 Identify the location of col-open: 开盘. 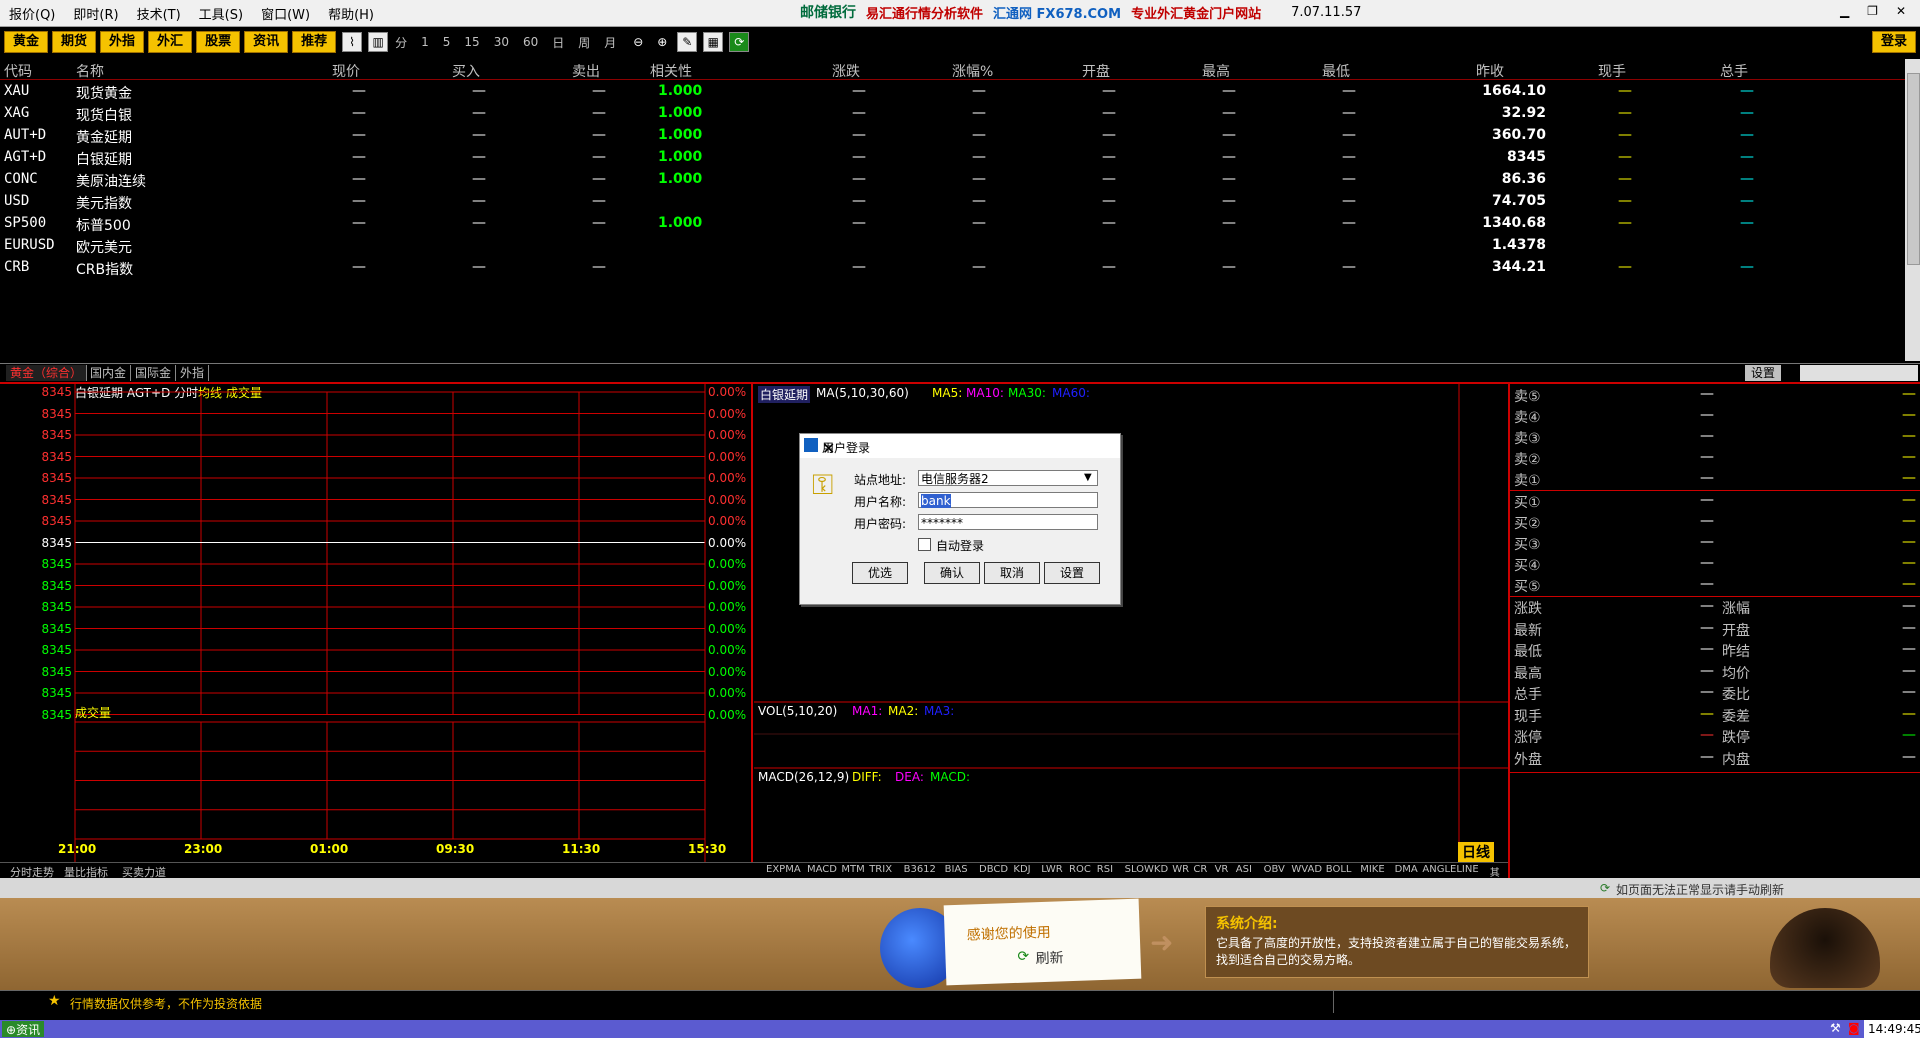
(1096, 71).